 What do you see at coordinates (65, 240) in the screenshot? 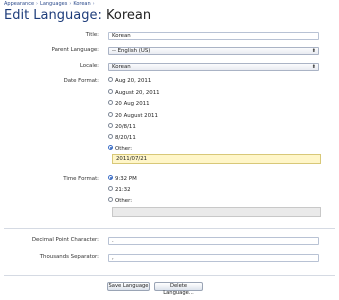
I see `decimal-point-label: Decimal Point Character:` at bounding box center [65, 240].